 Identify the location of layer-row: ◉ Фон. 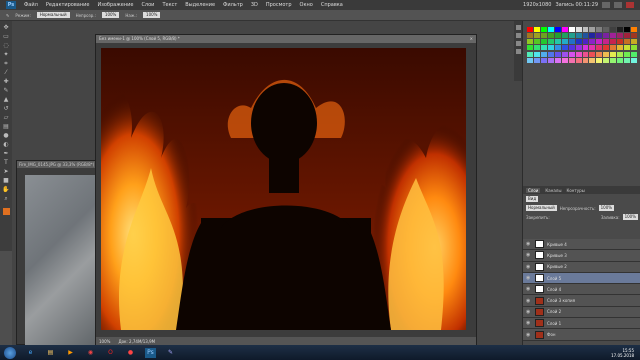
(581, 335).